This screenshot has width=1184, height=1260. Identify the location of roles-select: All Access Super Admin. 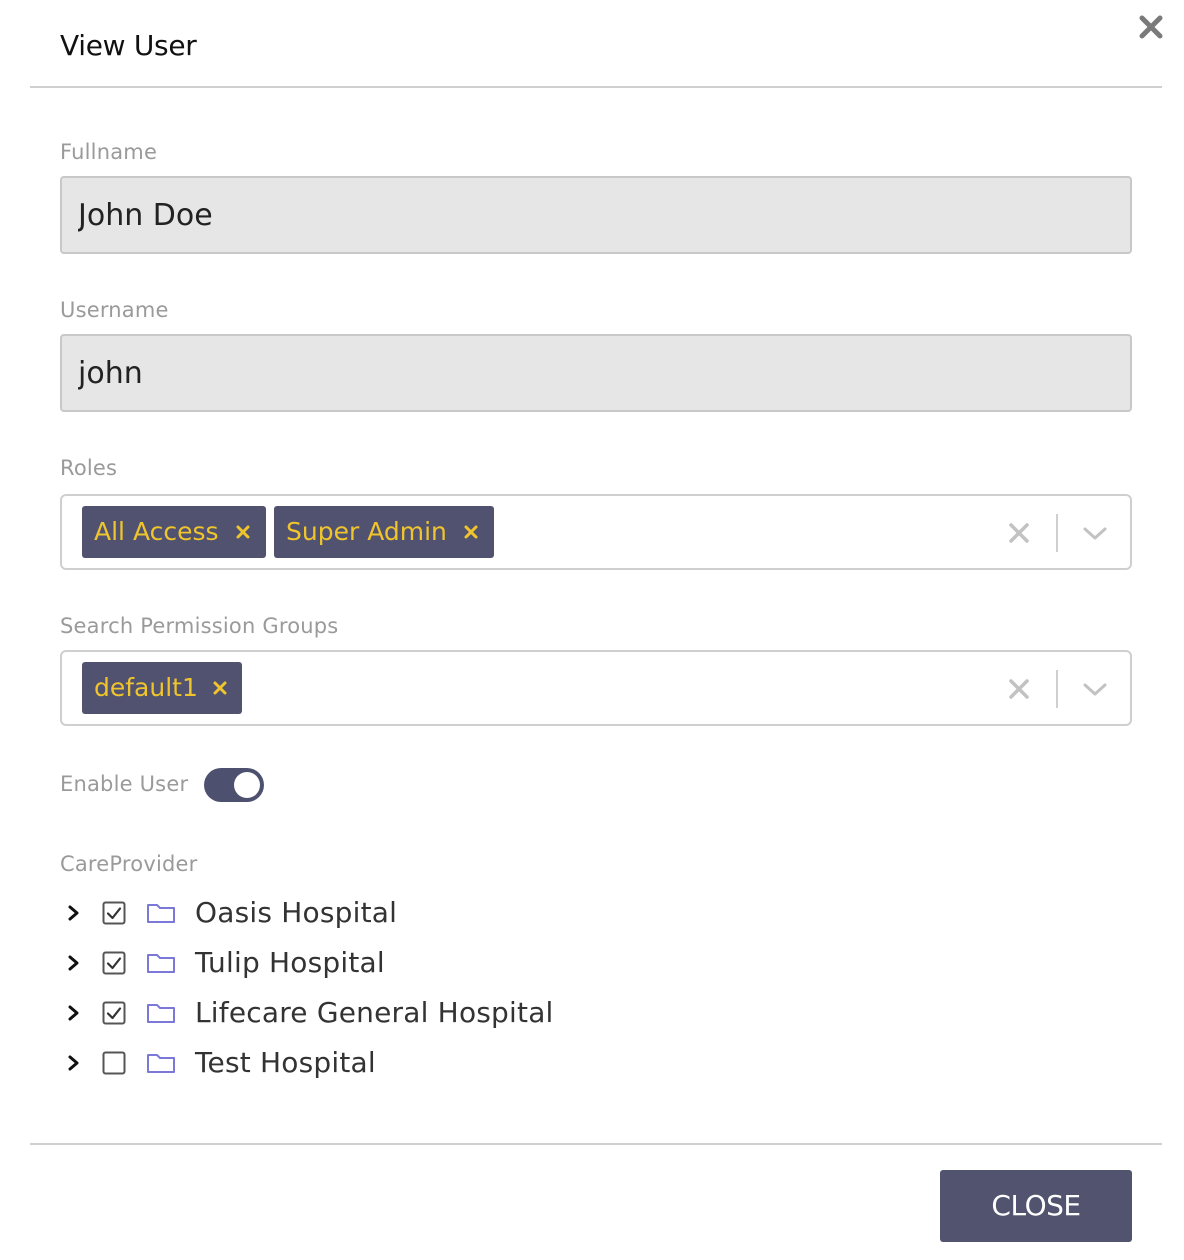
(596, 532).